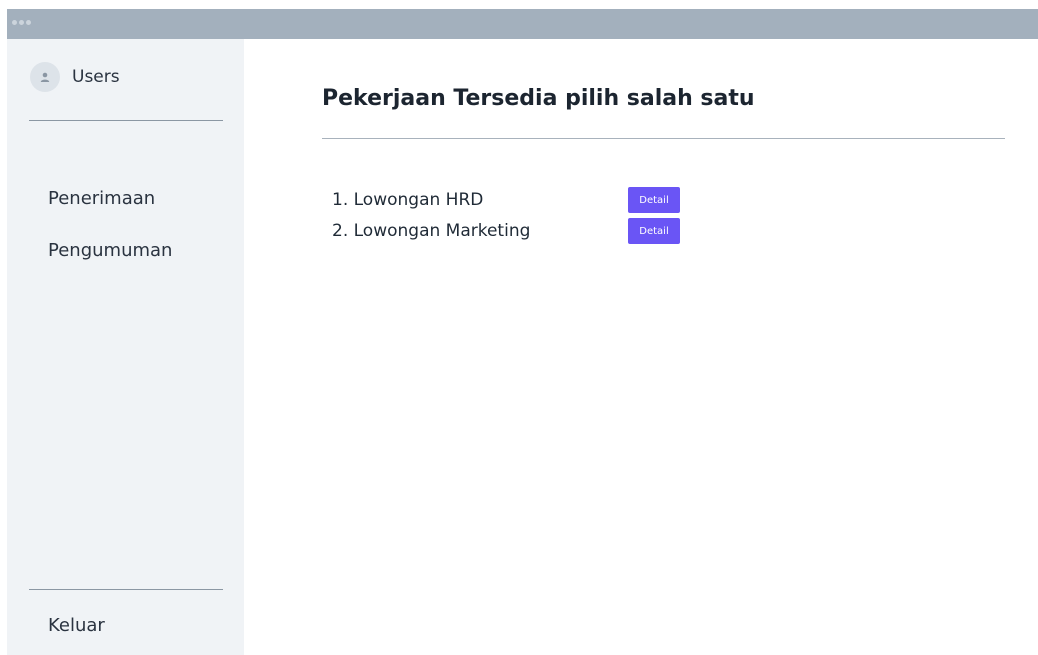  I want to click on detail-button-marketing: Detail, so click(654, 231).